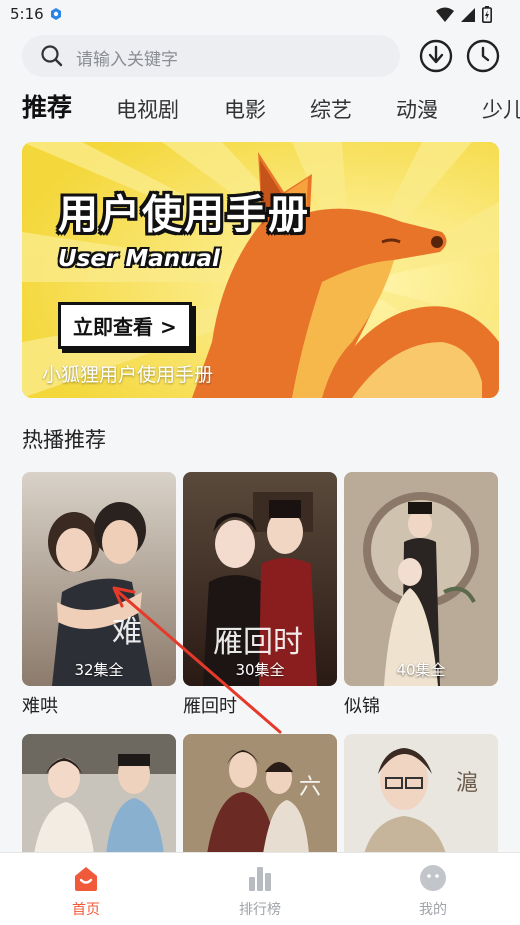 This screenshot has height=925, width=520. What do you see at coordinates (421, 670) in the screenshot?
I see `episode-count: 40集全` at bounding box center [421, 670].